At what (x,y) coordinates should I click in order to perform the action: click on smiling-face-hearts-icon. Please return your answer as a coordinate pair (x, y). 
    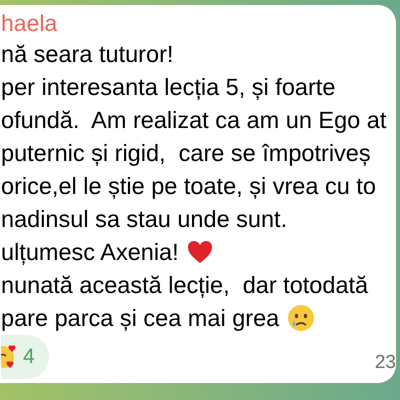
    Looking at the image, I should click on (9, 357).